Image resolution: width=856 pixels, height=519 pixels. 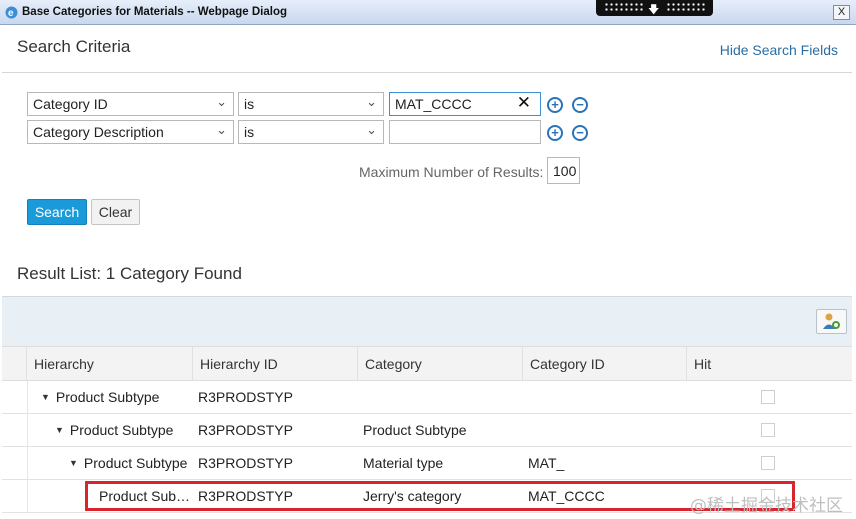 I want to click on category-cell: Material type, so click(x=403, y=463).